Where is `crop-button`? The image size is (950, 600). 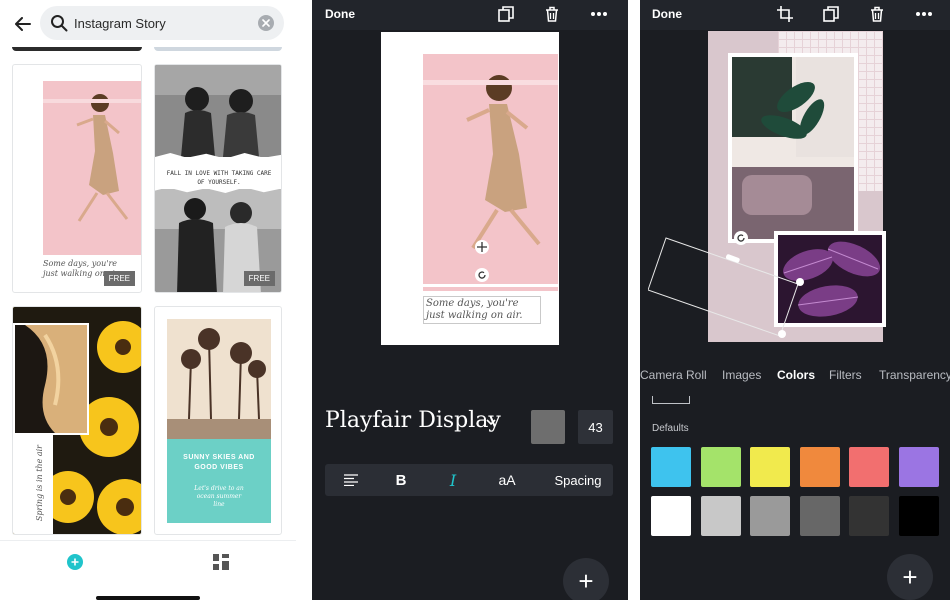 crop-button is located at coordinates (785, 14).